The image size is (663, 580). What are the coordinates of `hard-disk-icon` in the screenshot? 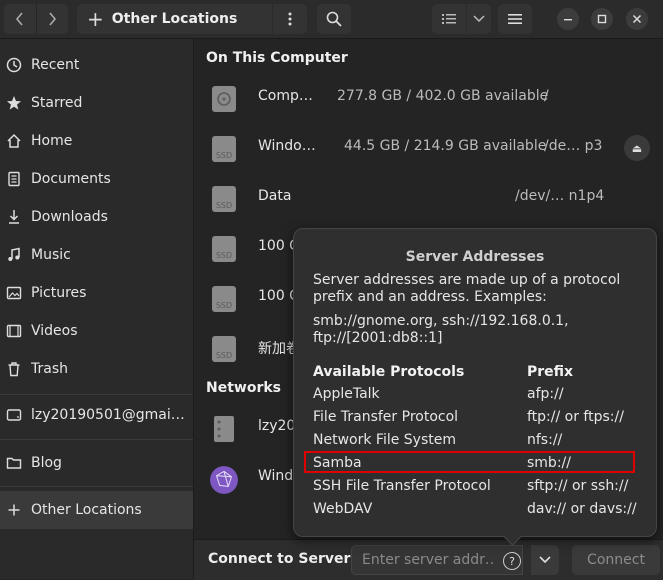 It's located at (224, 99).